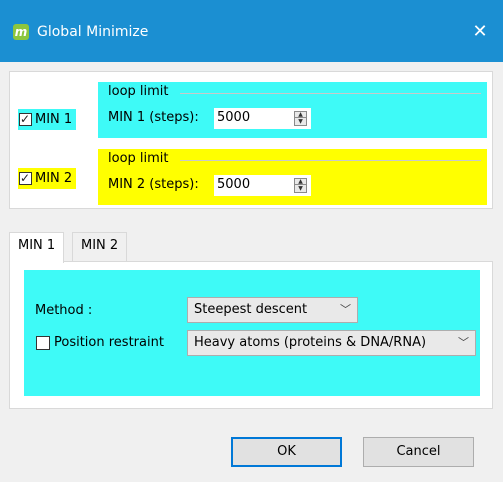  I want to click on min2-spin-buttons: ▲ ▼, so click(300, 185).